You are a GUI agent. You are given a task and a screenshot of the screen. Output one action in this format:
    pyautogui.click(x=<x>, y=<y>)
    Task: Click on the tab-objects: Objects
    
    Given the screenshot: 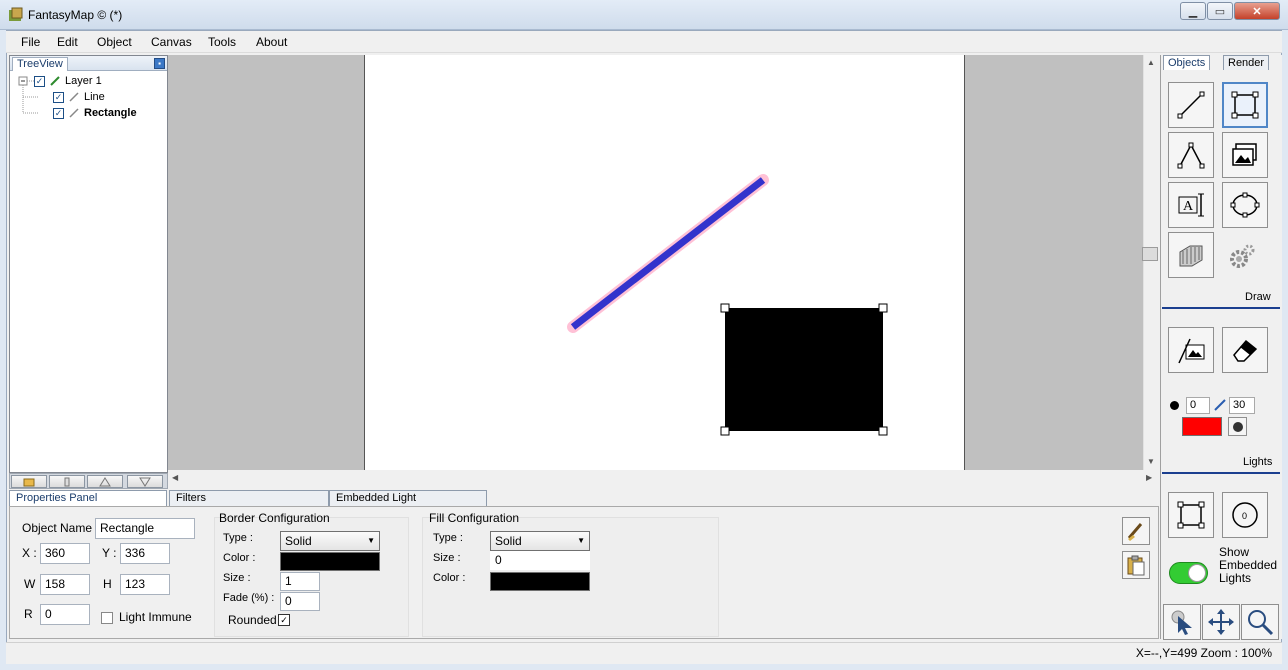 What is the action you would take?
    pyautogui.click(x=1187, y=62)
    